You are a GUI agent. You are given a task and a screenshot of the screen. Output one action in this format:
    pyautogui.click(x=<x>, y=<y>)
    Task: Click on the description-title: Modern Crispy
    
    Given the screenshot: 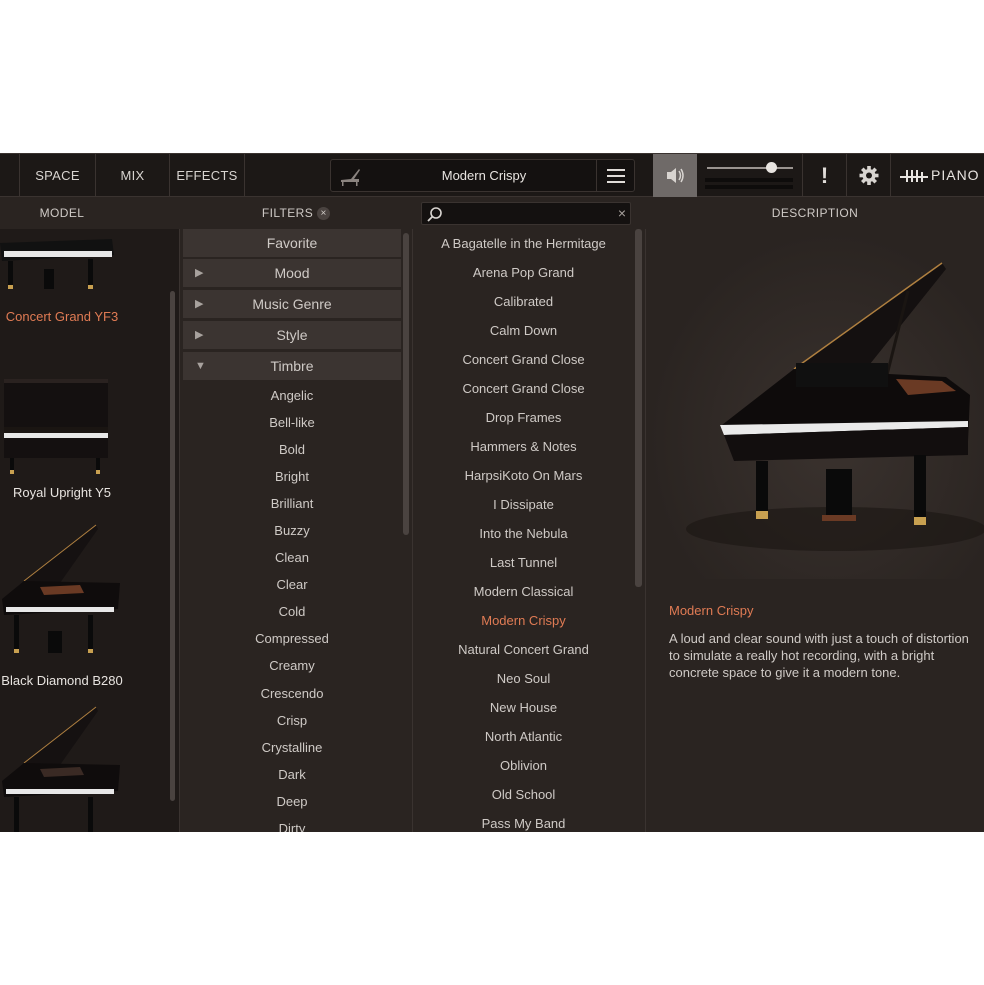 What is the action you would take?
    pyautogui.click(x=711, y=610)
    